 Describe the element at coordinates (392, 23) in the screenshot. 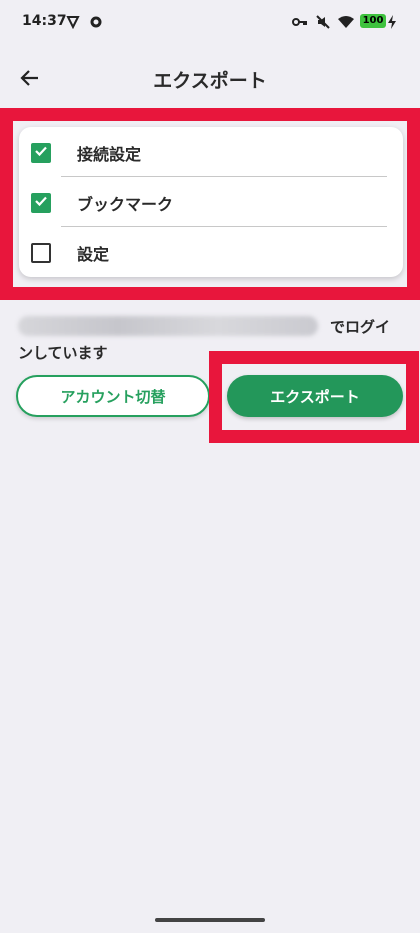

I see `charging-icon` at that location.